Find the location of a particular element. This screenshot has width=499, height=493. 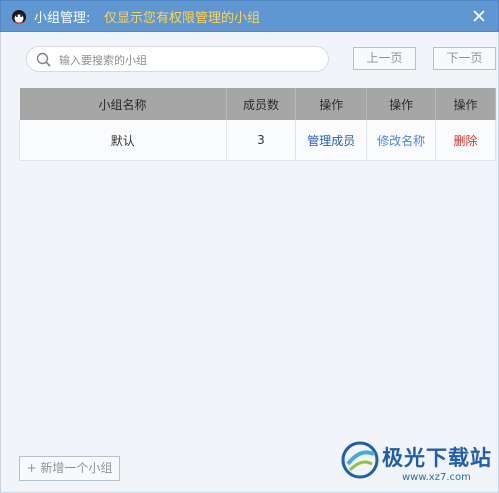

watermark-logo-icon is located at coordinates (360, 460).